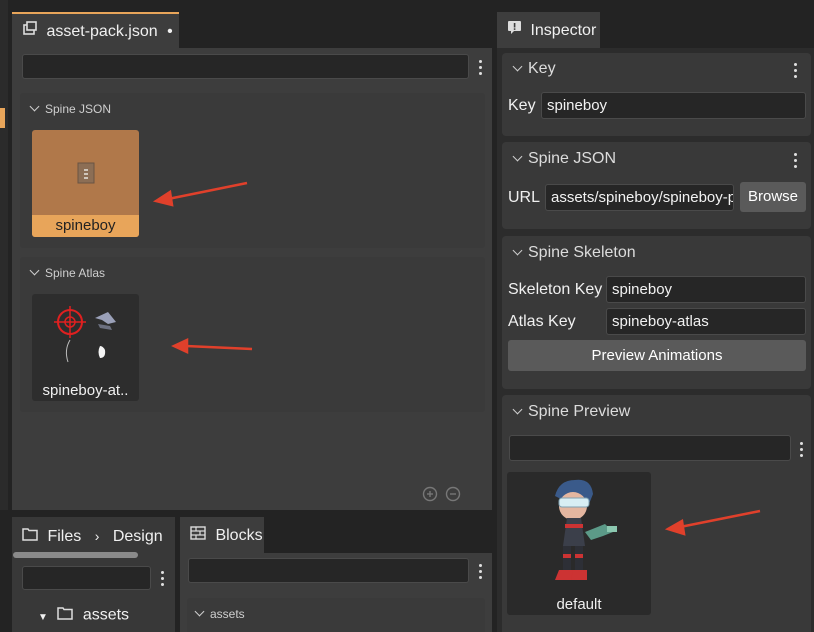 This screenshot has height=632, width=814. What do you see at coordinates (170, 32) in the screenshot?
I see `dirty-marker: •` at bounding box center [170, 32].